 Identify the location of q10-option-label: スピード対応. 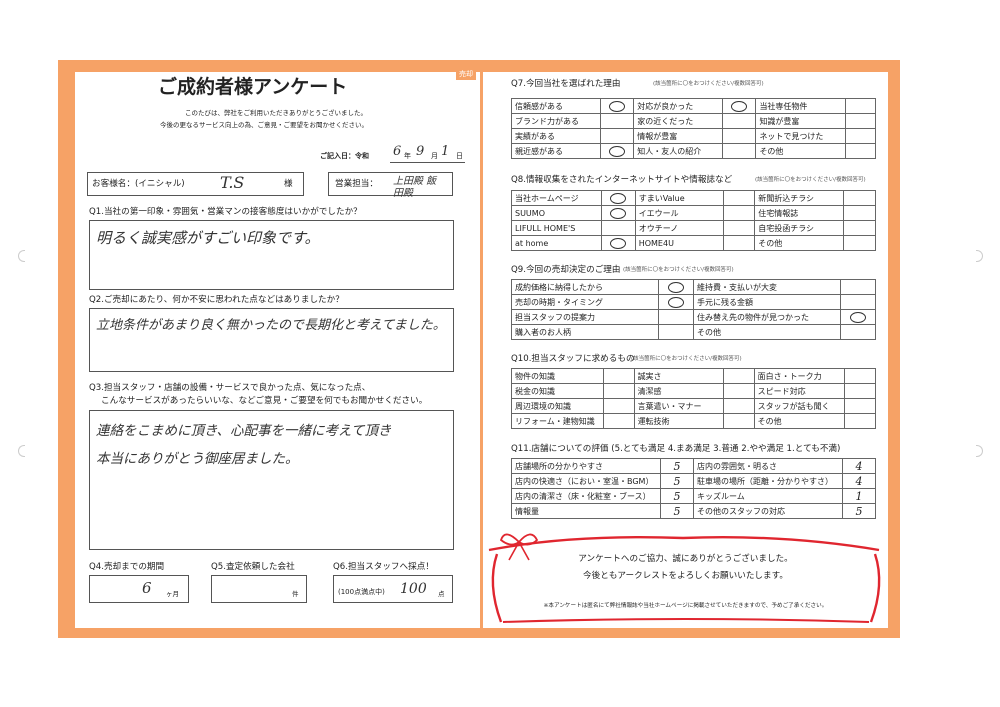
(799, 391).